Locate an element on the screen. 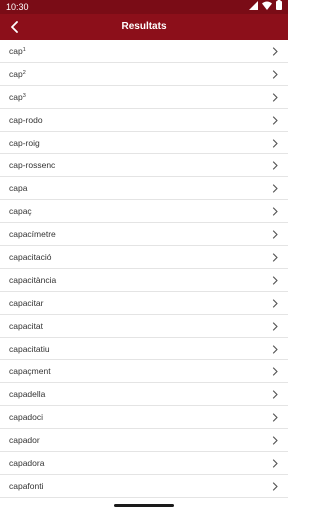 The width and height of the screenshot is (320, 512). list-item-label: cap2 is located at coordinates (17, 74).